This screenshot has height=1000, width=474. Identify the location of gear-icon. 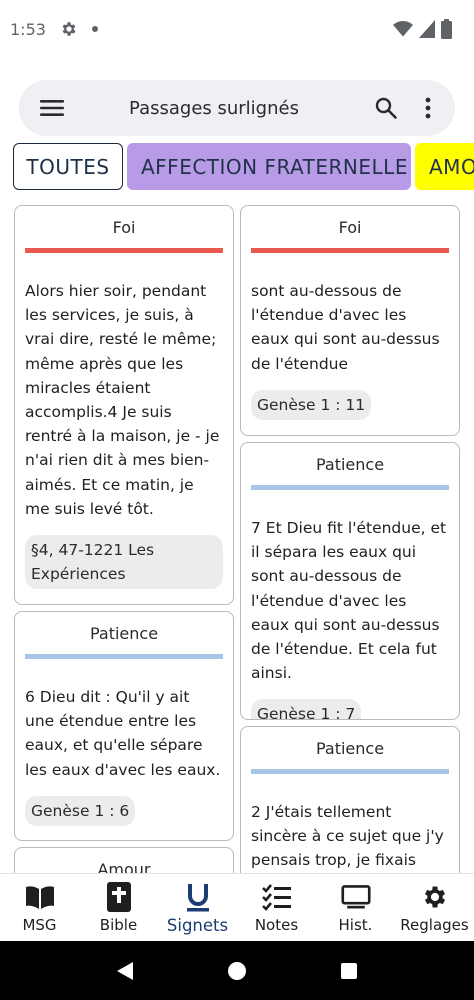
(434, 897).